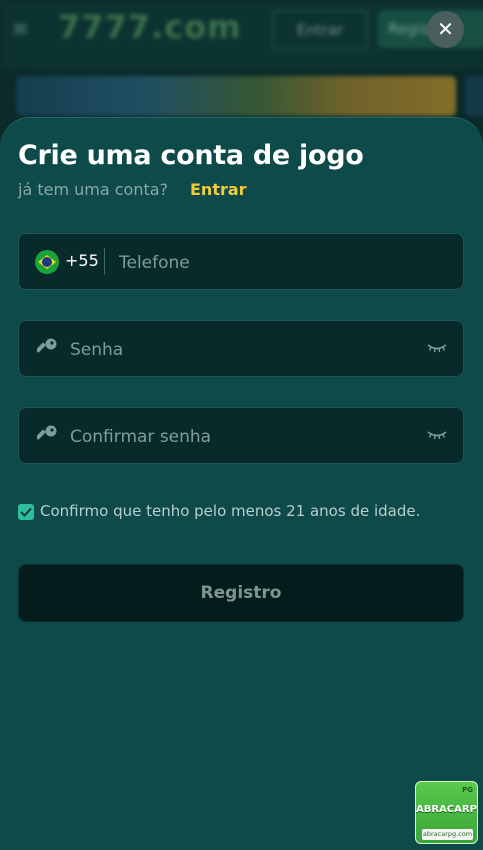  I want to click on header-login-button: Entrar, so click(320, 30).